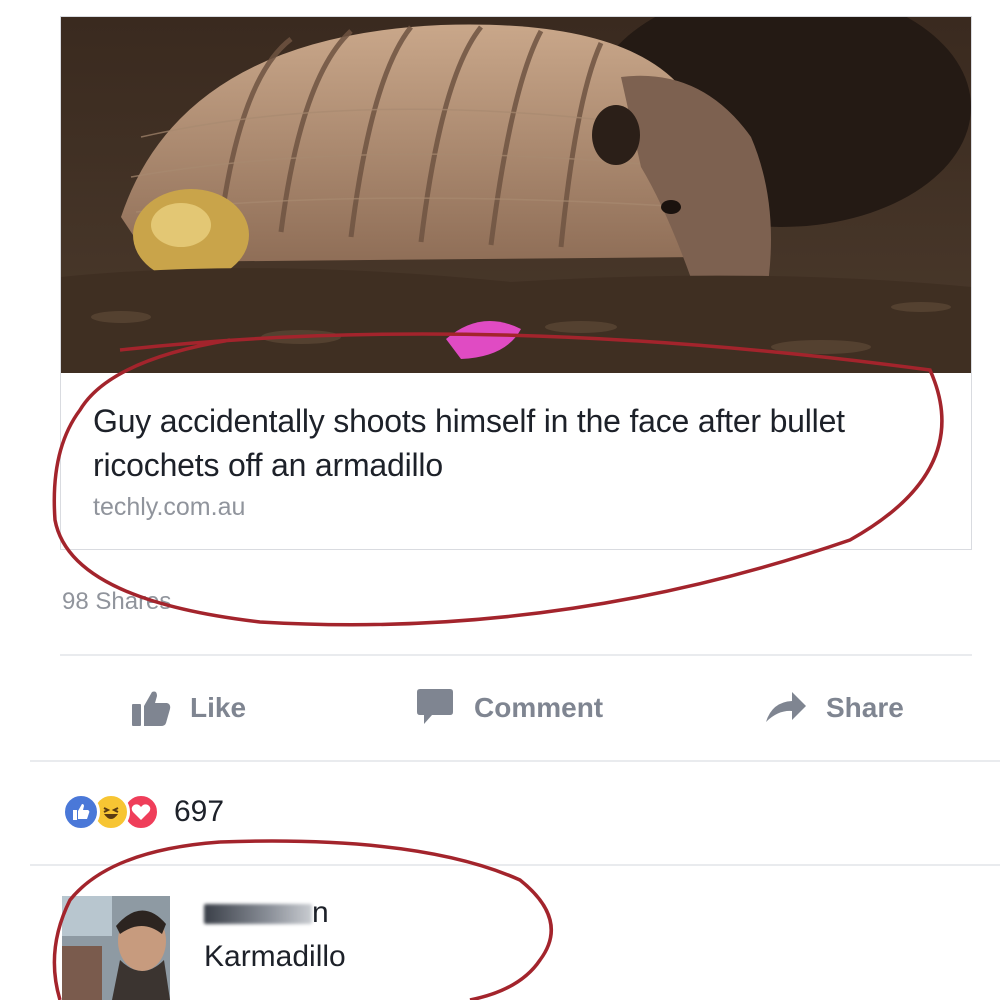 The image size is (1000, 1000). Describe the element at coordinates (320, 913) in the screenshot. I see `commenter-name-suffix: n` at that location.